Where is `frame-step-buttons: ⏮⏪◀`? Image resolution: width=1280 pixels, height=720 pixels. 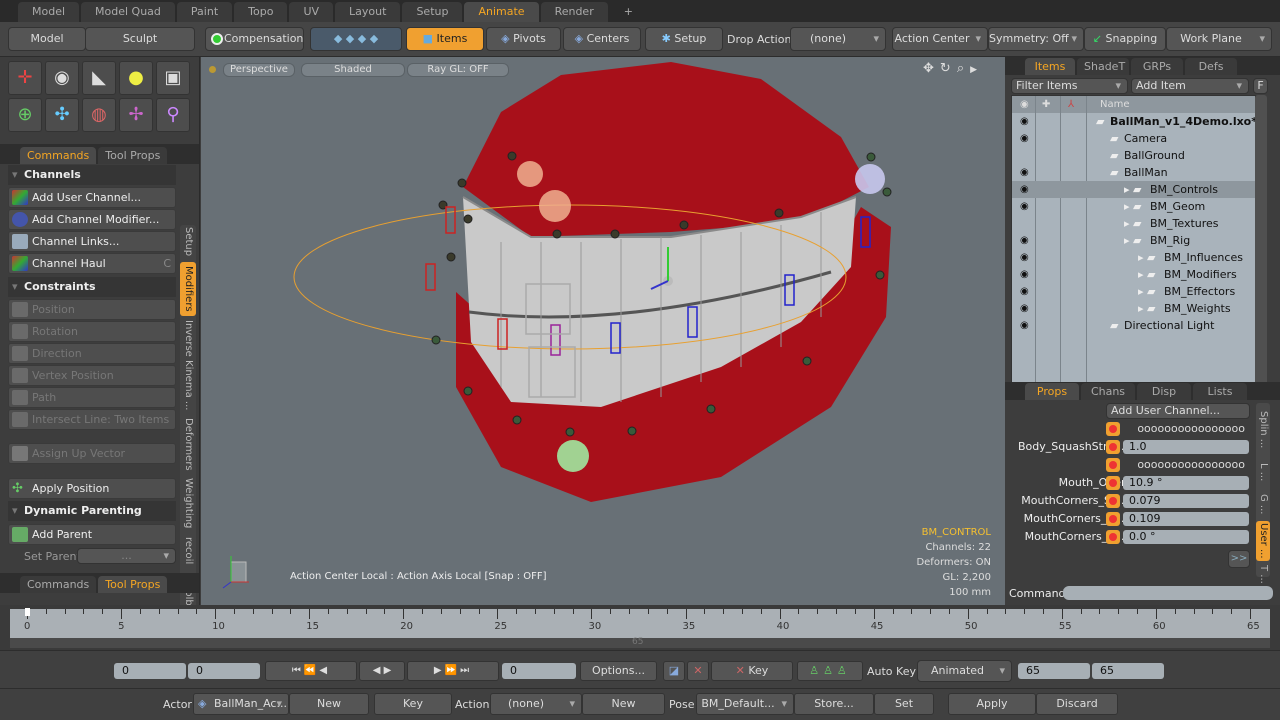
frame-step-buttons: ⏮⏪◀ is located at coordinates (311, 671).